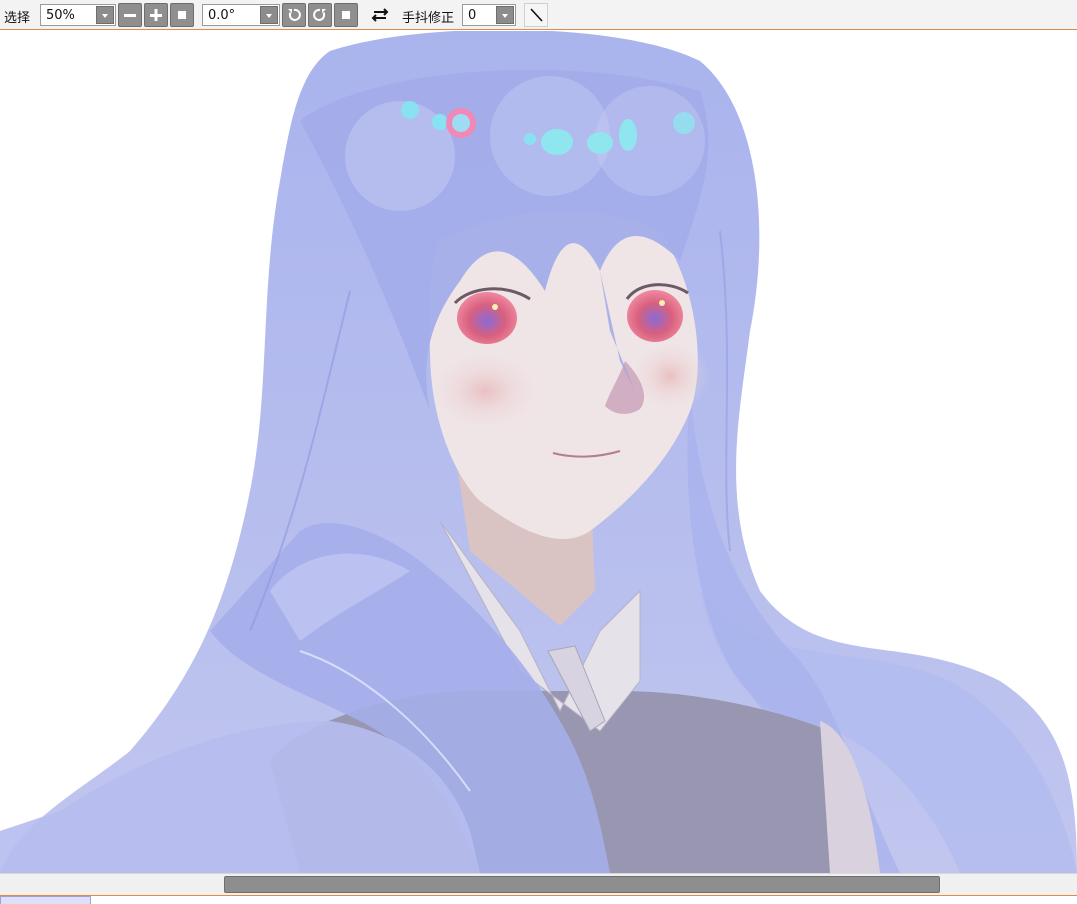 Image resolution: width=1077 pixels, height=904 pixels. What do you see at coordinates (17, 18) in the screenshot?
I see `select-label: 选择` at bounding box center [17, 18].